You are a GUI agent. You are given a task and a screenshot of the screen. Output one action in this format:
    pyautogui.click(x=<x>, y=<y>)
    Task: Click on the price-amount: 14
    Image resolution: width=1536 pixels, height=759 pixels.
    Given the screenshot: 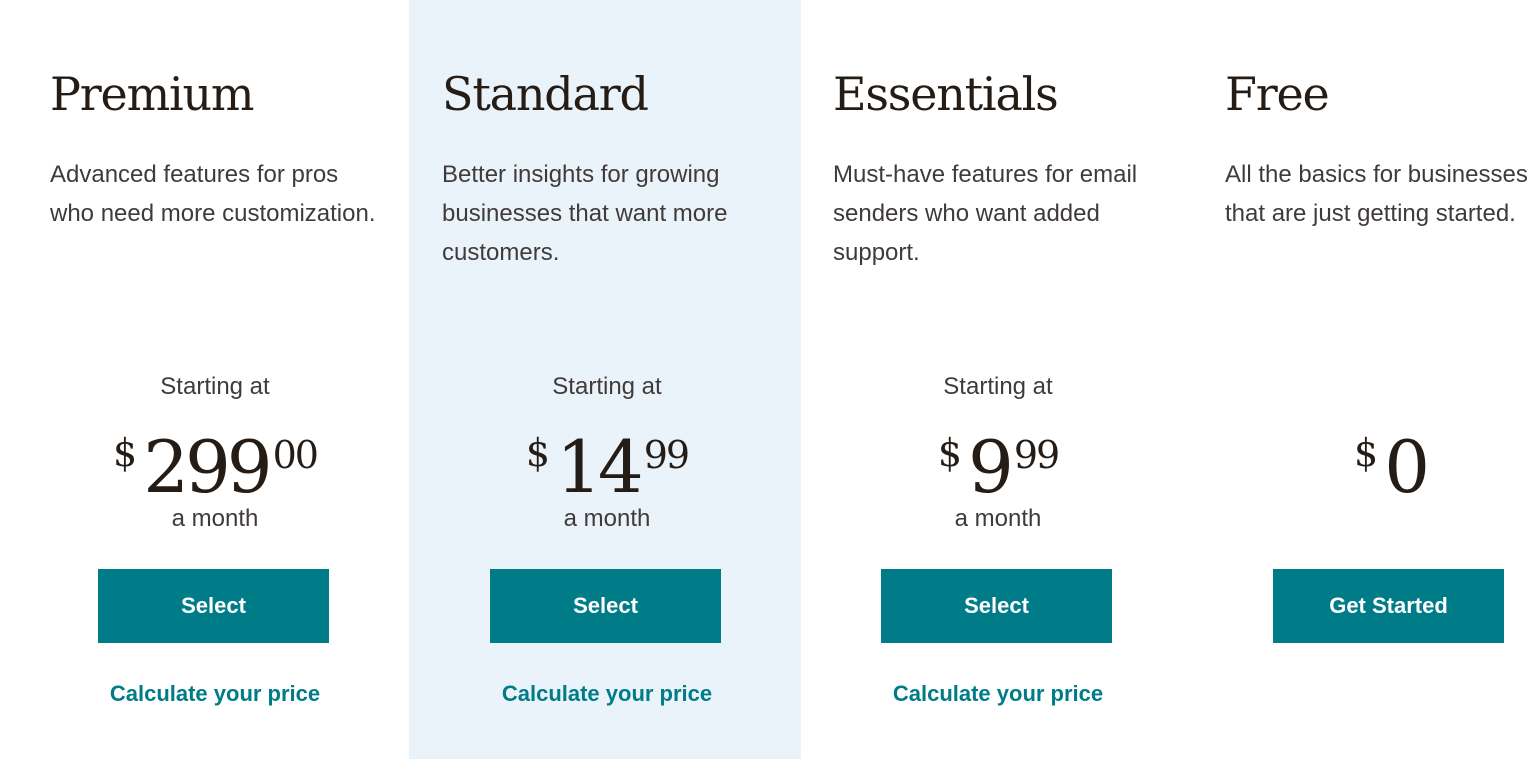 What is the action you would take?
    pyautogui.click(x=600, y=467)
    